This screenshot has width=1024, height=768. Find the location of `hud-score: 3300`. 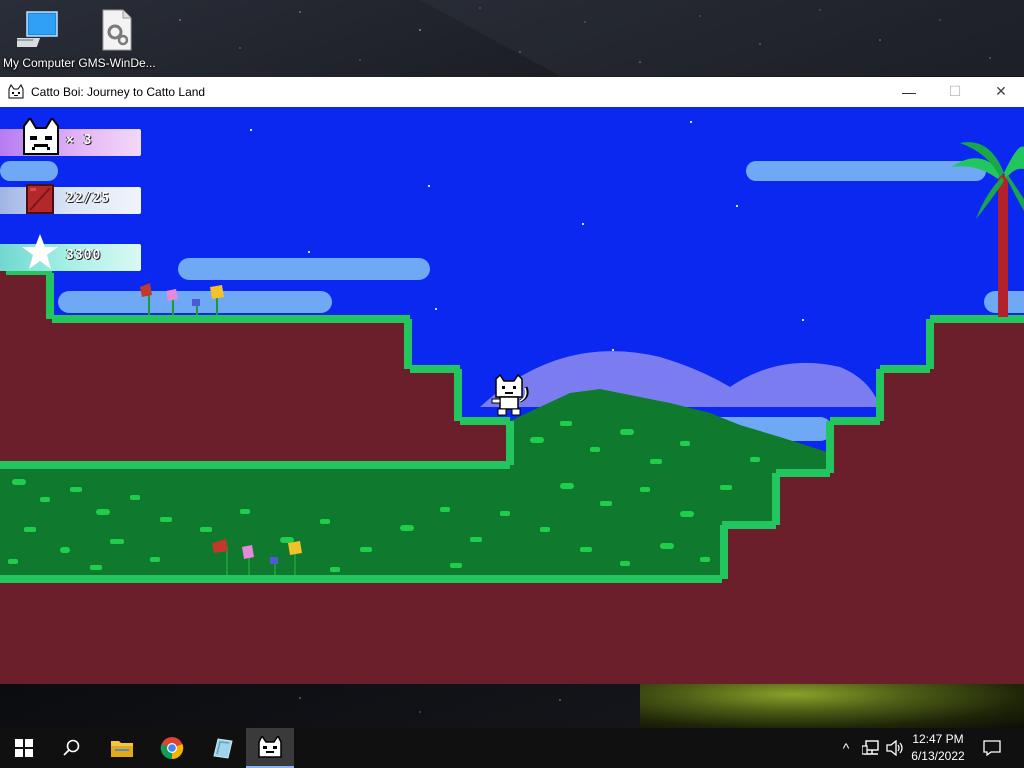

hud-score: 3300 is located at coordinates (84, 255).